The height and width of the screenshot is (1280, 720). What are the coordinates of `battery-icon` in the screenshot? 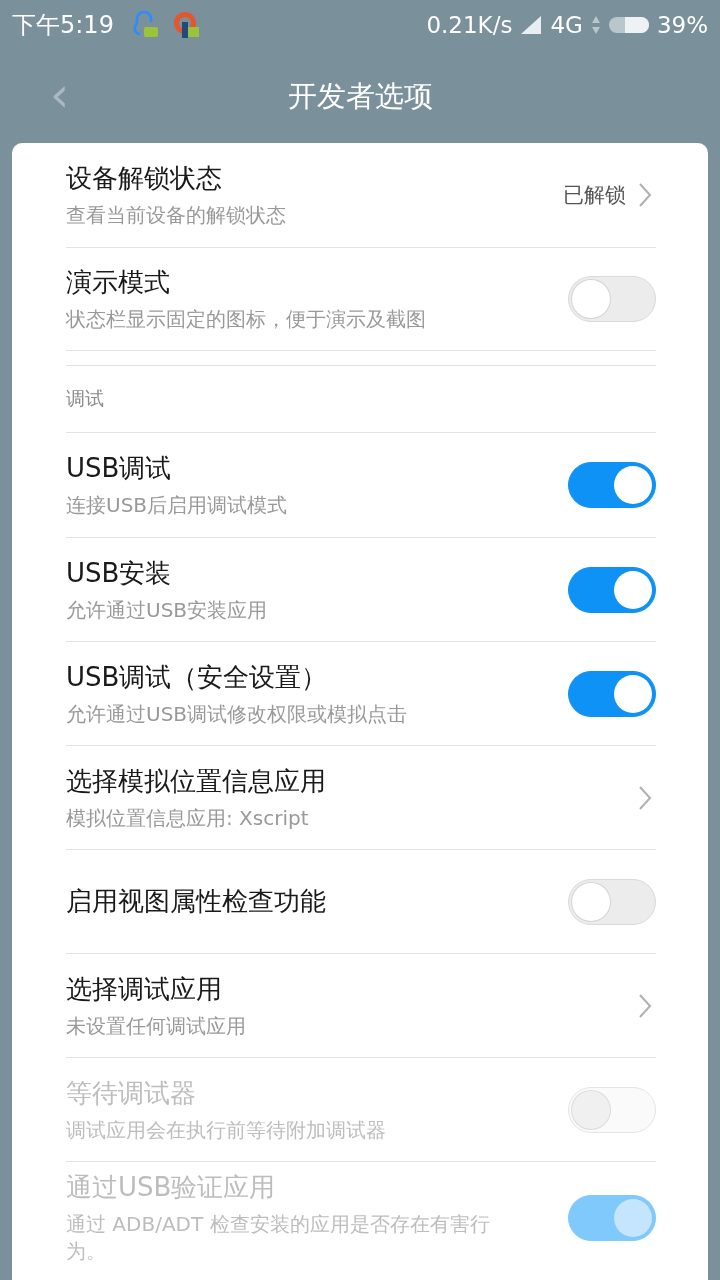 It's located at (628, 25).